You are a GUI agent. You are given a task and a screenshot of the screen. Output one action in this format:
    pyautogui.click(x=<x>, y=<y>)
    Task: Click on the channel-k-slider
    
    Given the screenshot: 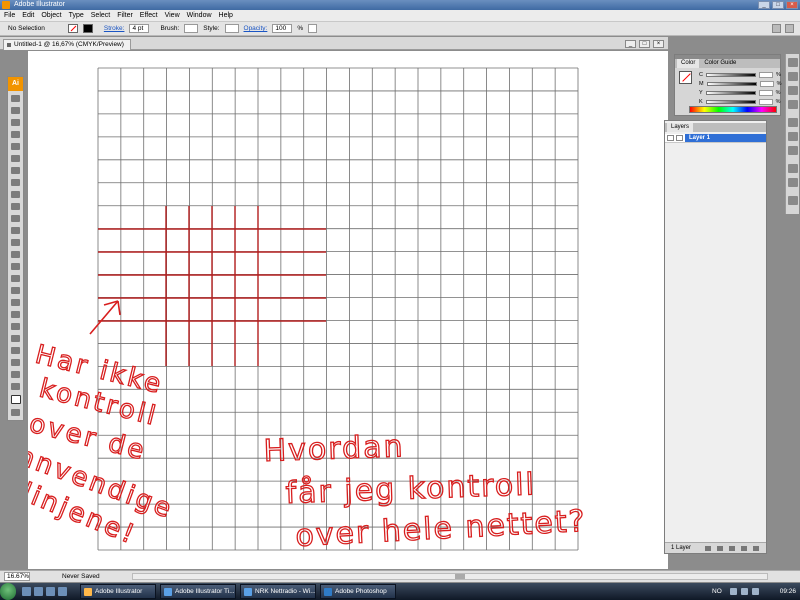 What is the action you would take?
    pyautogui.click(x=730, y=101)
    